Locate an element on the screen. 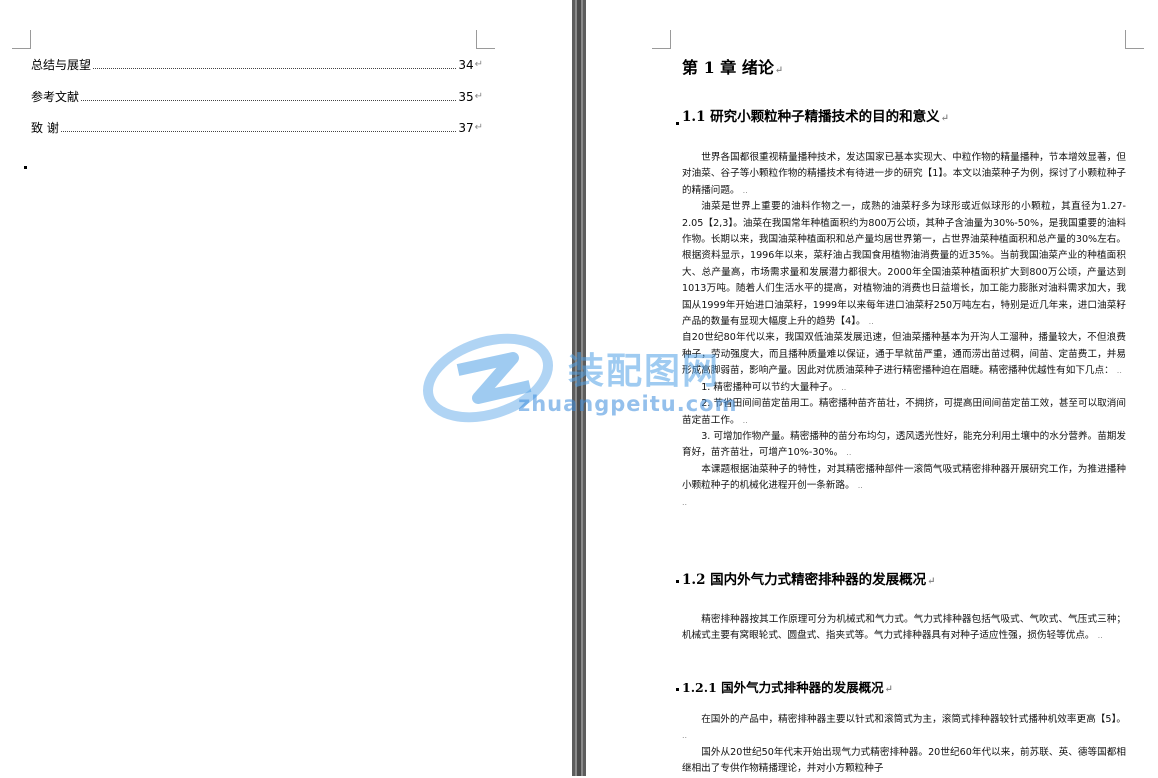  toc-entry-title: 致 谢 is located at coordinates (45, 128).